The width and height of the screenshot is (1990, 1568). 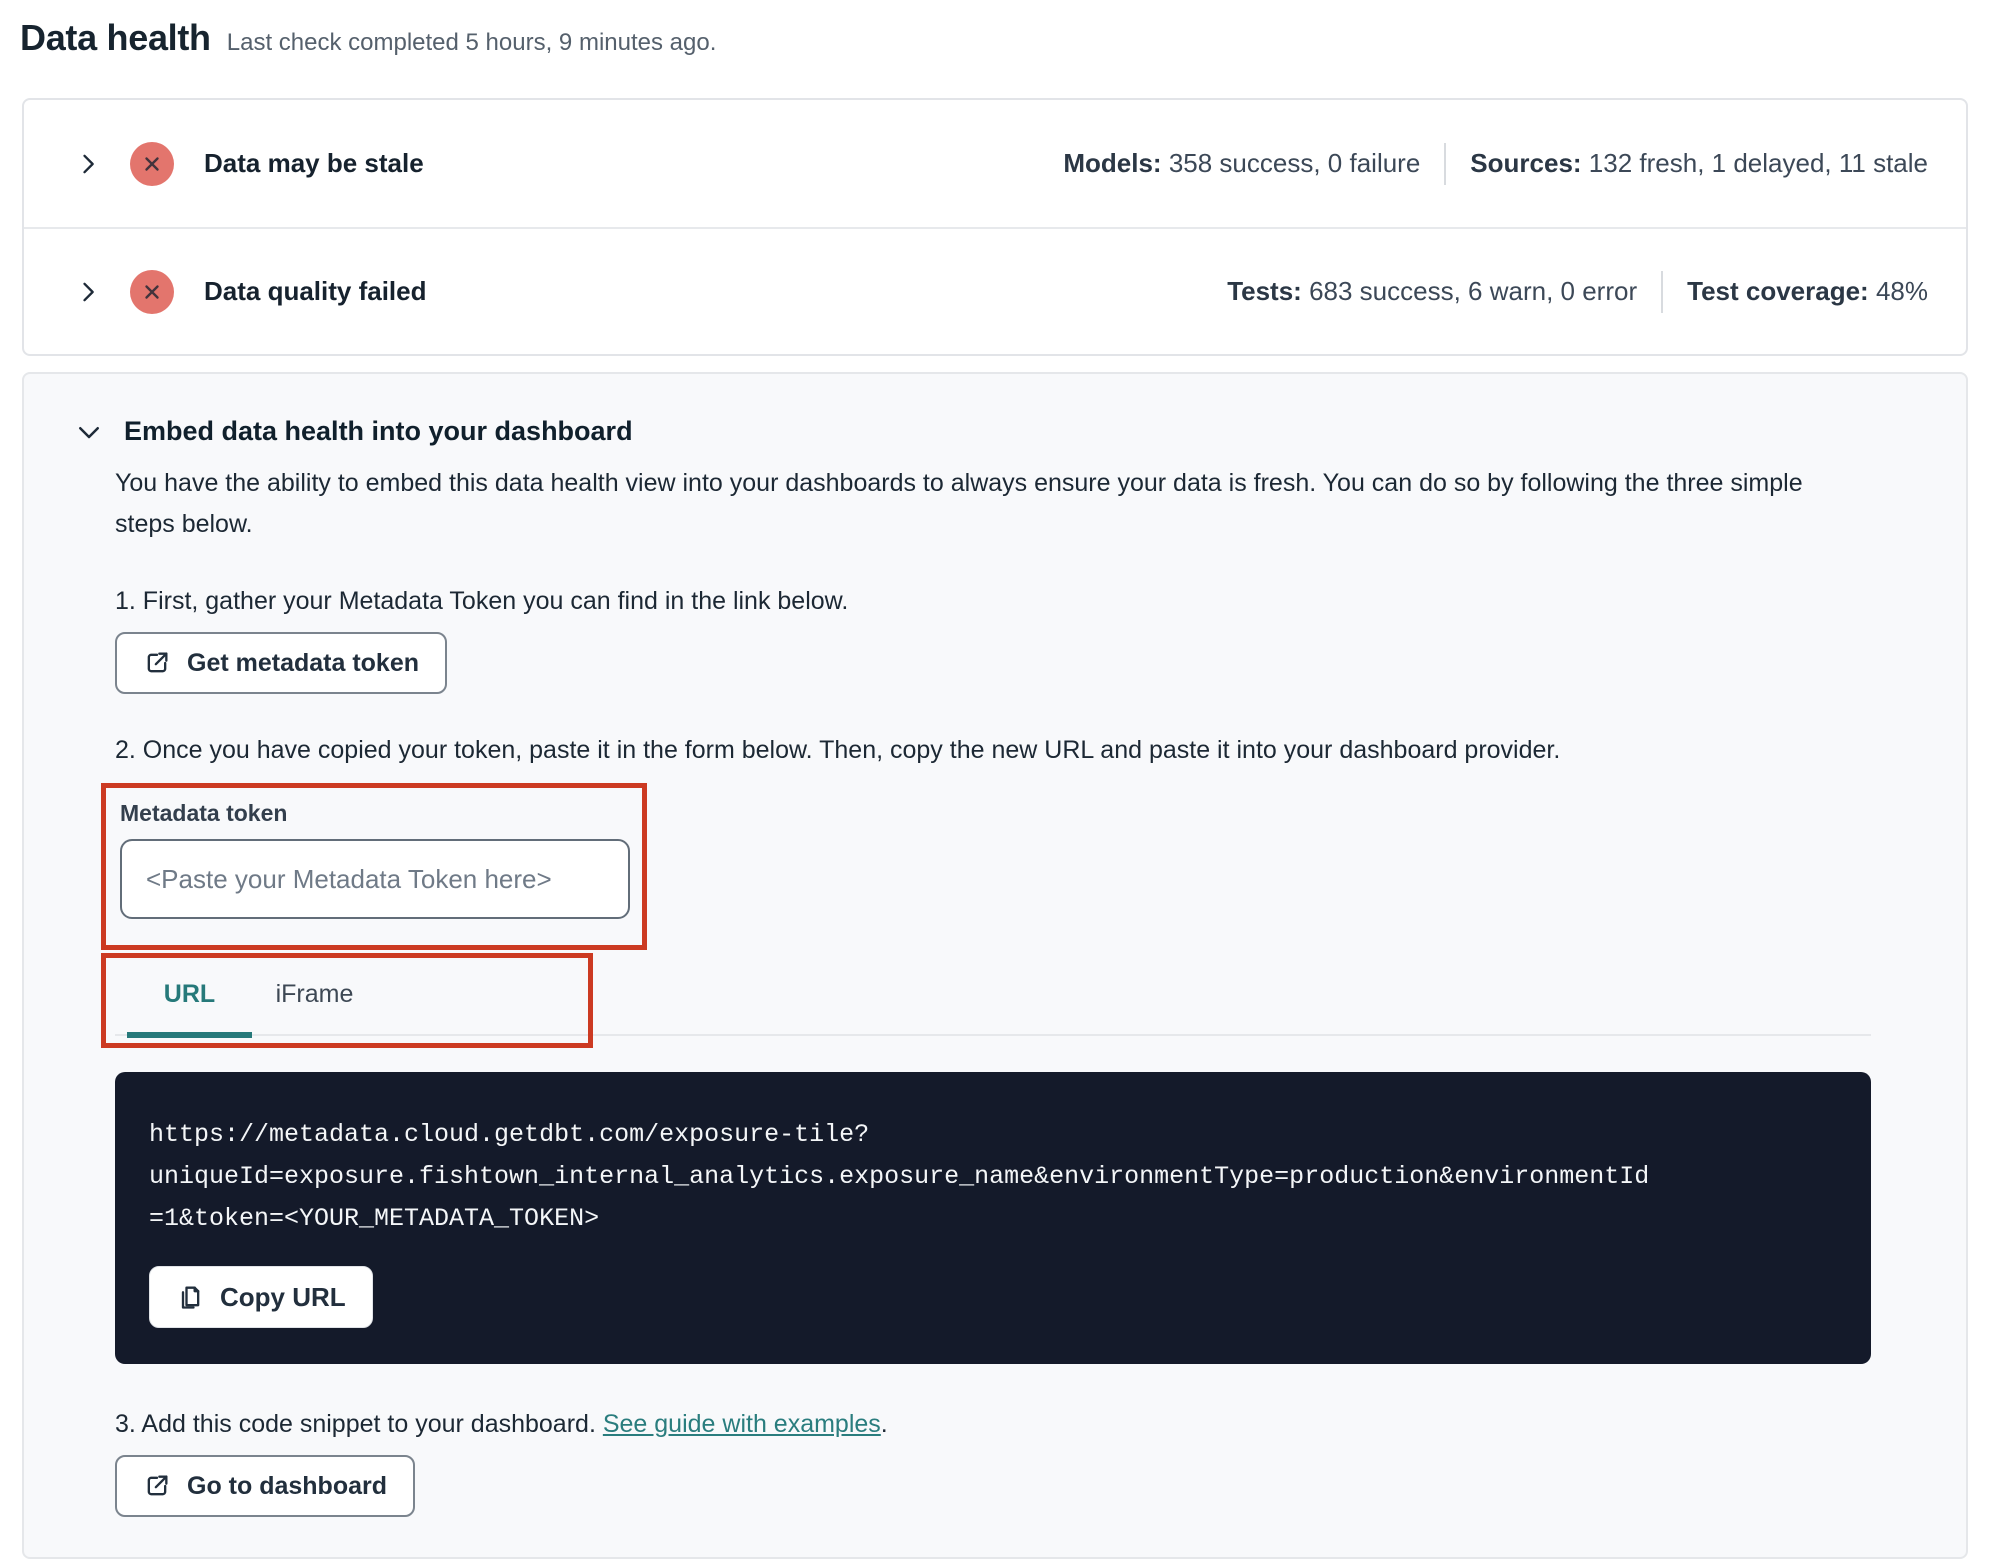 What do you see at coordinates (742, 1424) in the screenshot?
I see `guide-link: See guide with examples` at bounding box center [742, 1424].